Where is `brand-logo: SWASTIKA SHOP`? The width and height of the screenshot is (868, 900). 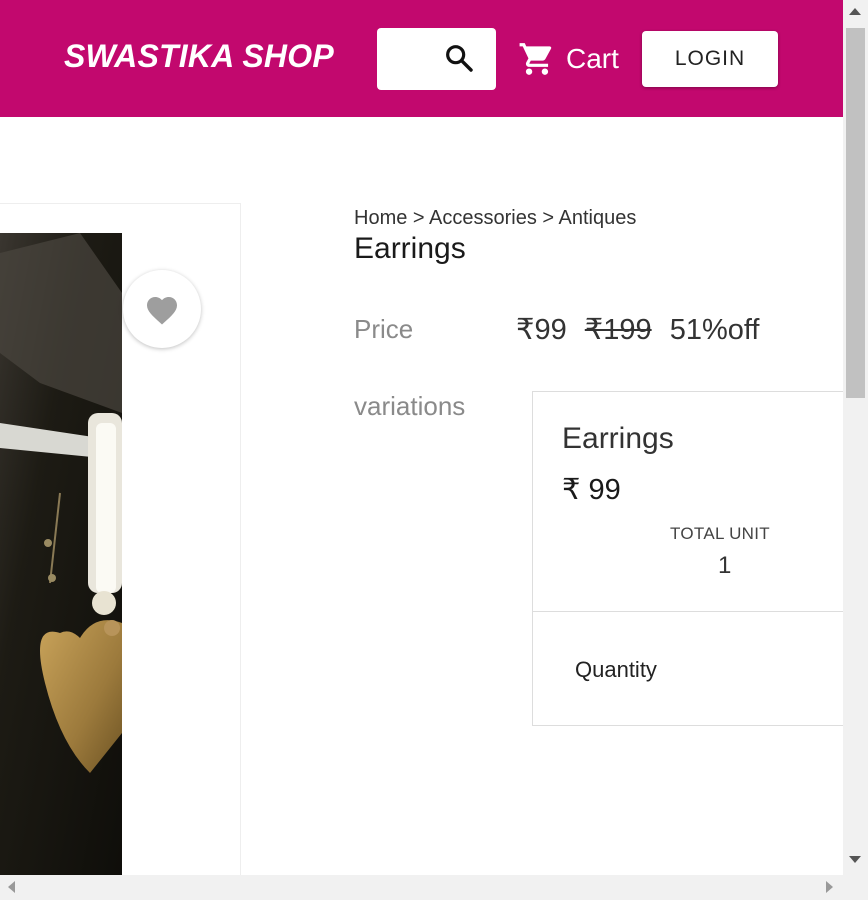
brand-logo: SWASTIKA SHOP is located at coordinates (199, 56).